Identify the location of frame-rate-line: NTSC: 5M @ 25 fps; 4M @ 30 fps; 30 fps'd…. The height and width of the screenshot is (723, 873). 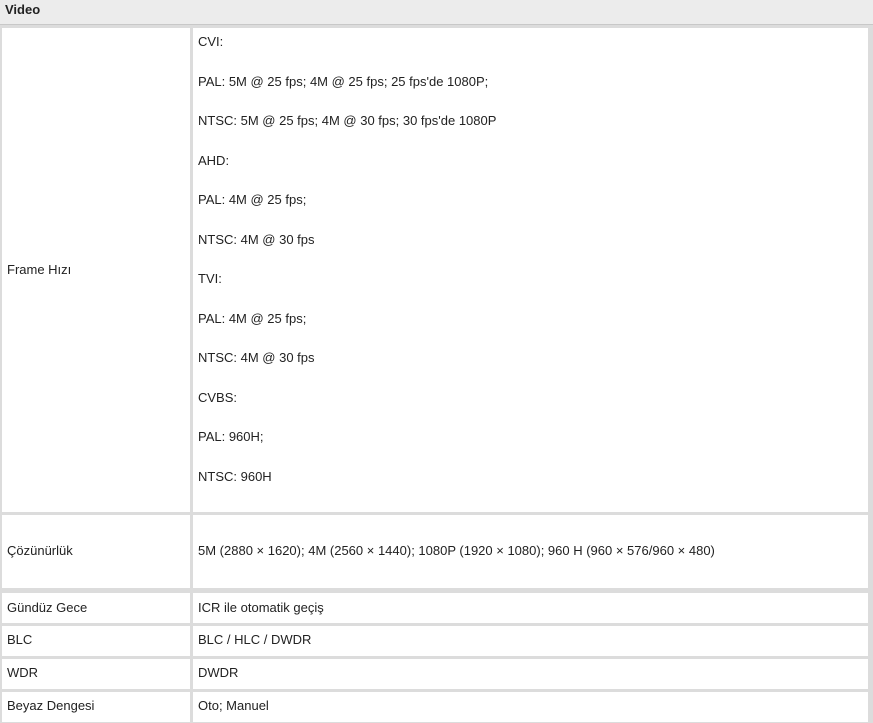
(347, 120).